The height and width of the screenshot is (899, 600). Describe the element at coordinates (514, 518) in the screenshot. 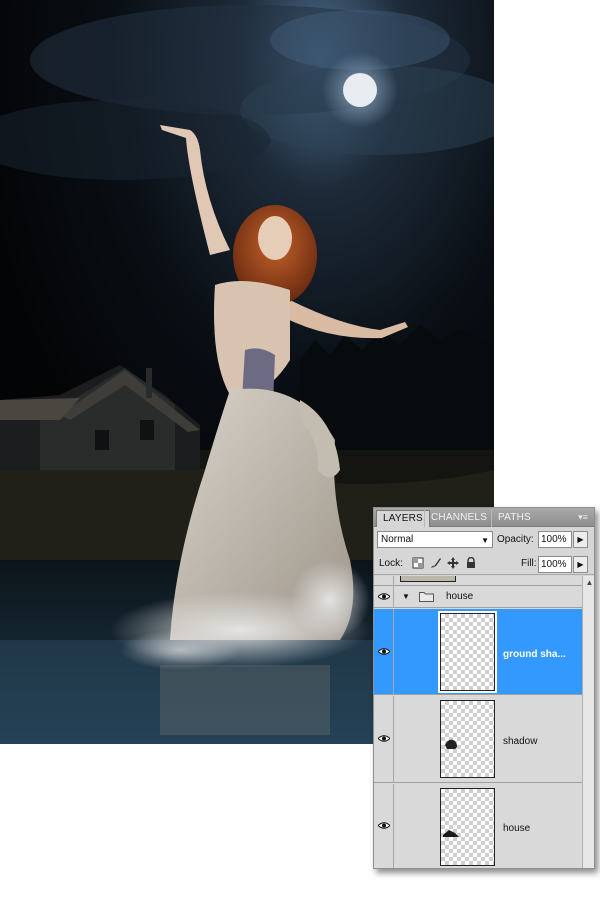

I see `tab-paths: PATHS` at that location.